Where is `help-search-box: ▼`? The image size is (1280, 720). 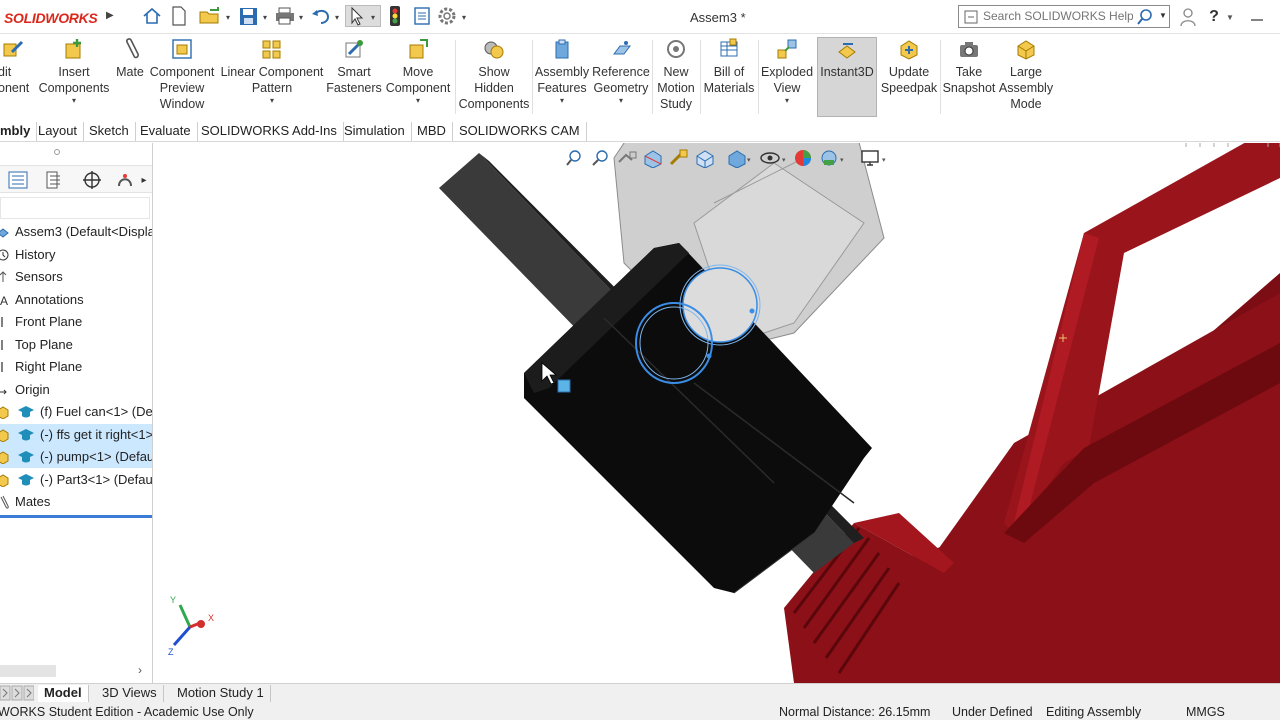 help-search-box: ▼ is located at coordinates (1064, 16).